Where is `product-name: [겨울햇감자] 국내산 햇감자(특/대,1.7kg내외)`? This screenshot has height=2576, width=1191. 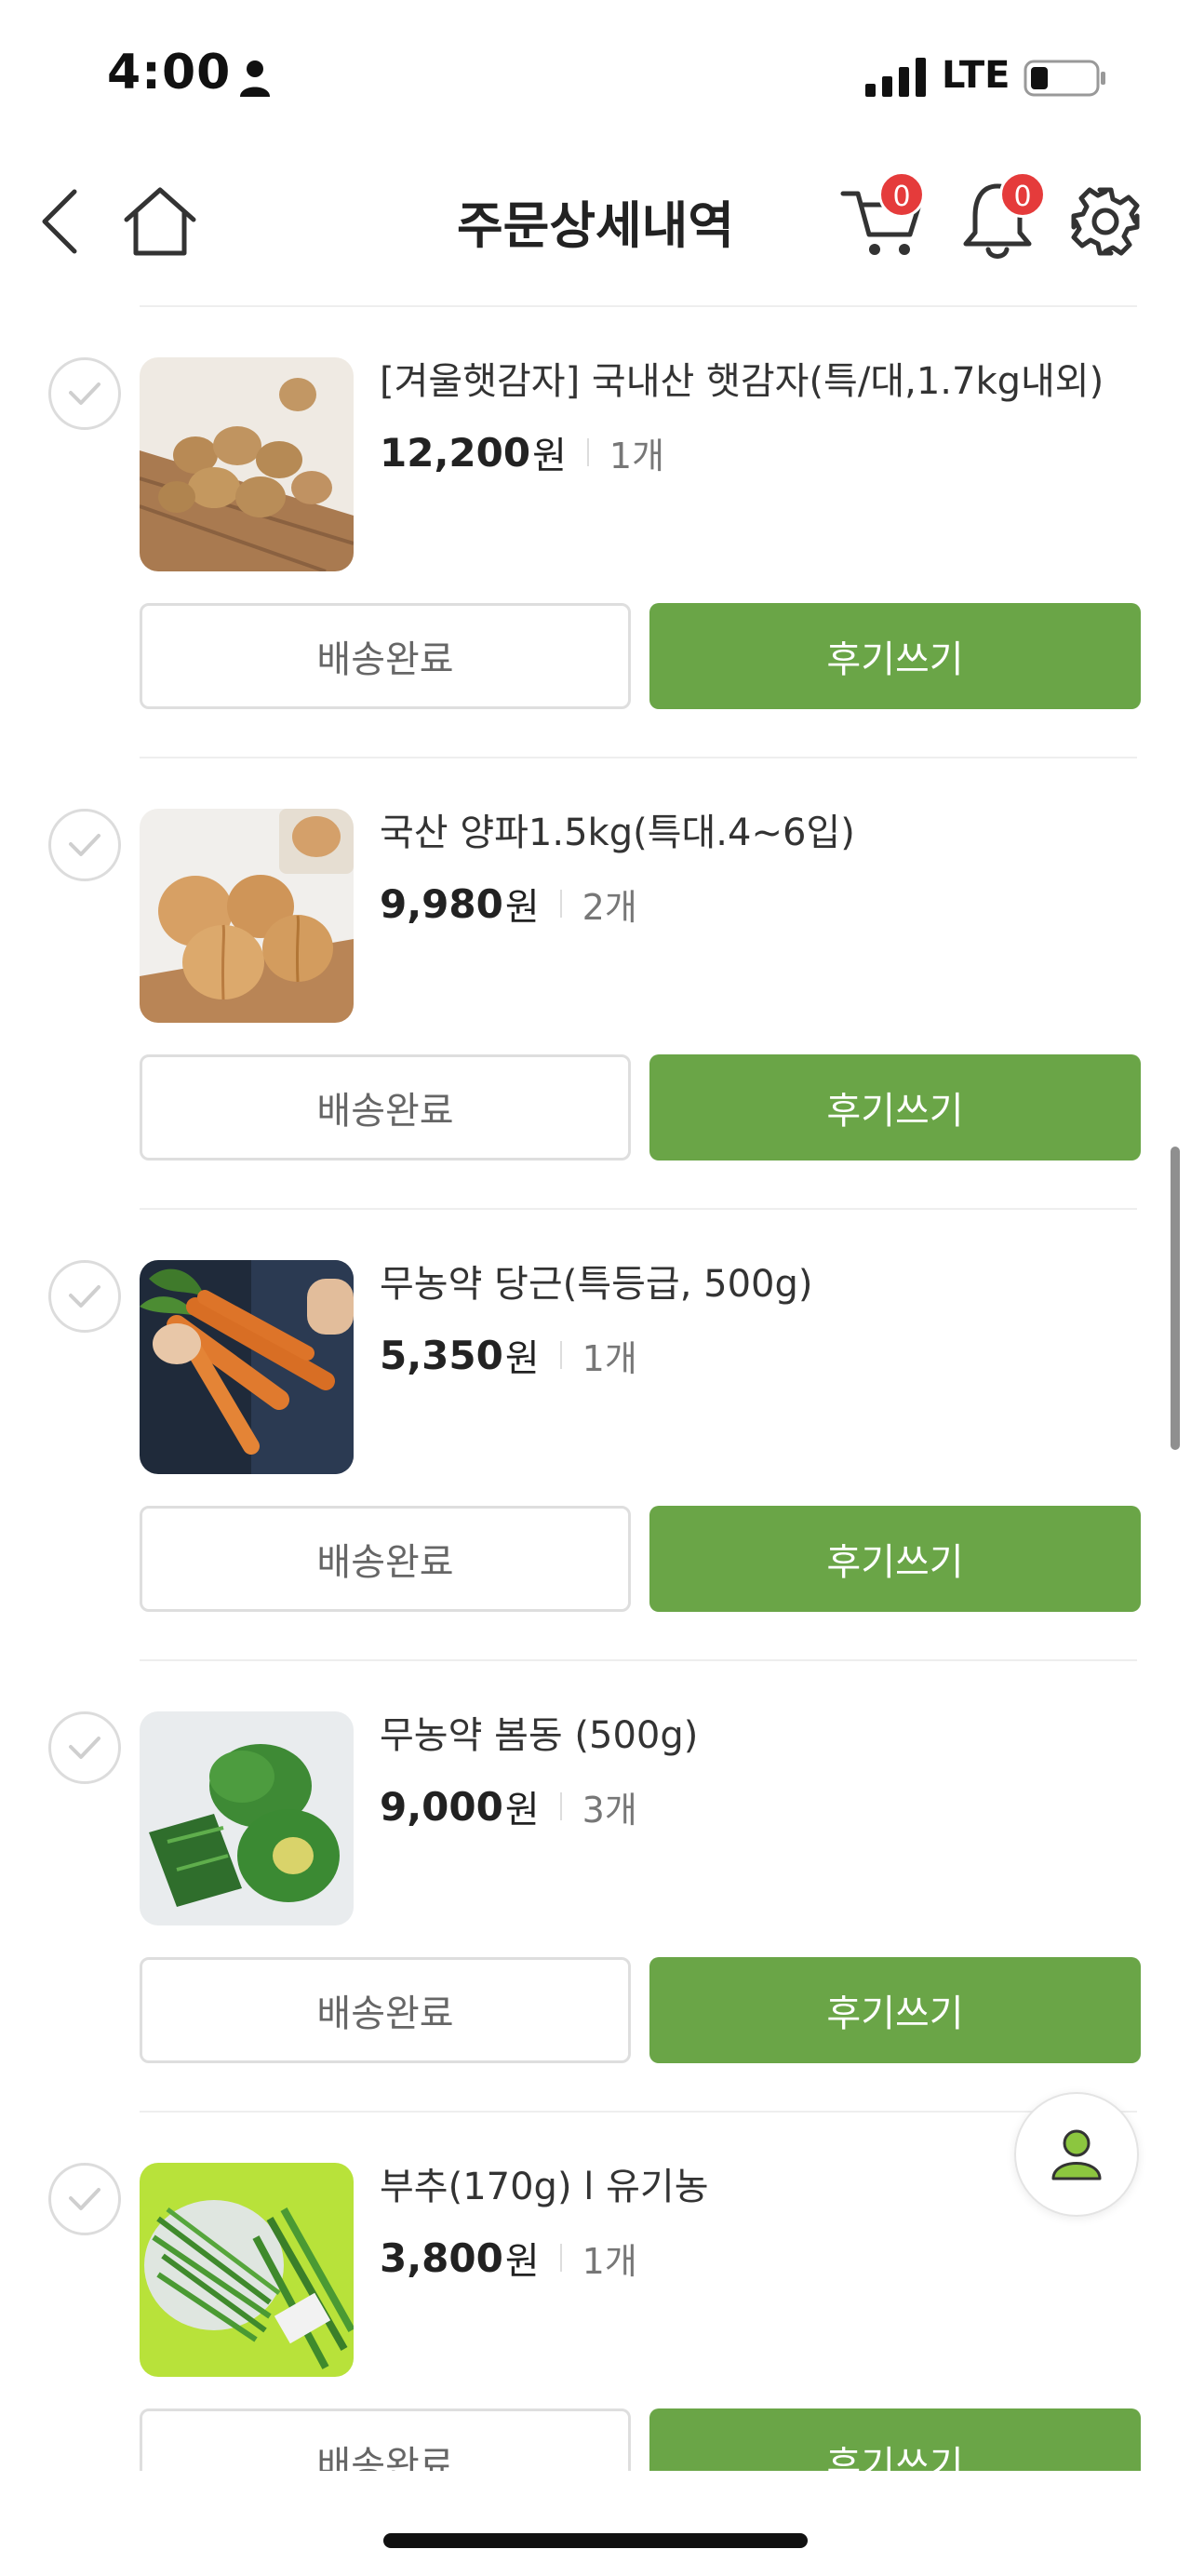
product-name: [겨울햇감자] 국내산 햇감자(특/대,1.7kg내외) is located at coordinates (761, 381).